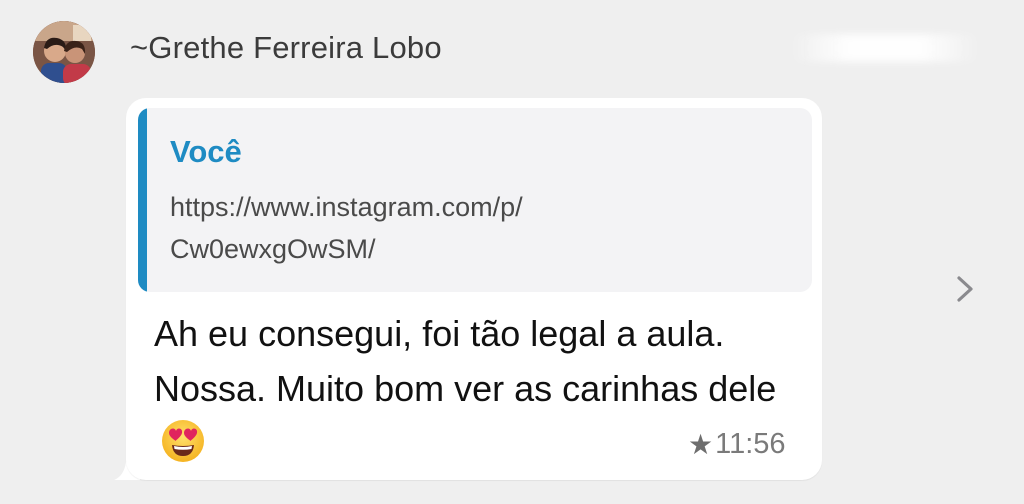 The height and width of the screenshot is (504, 1024). I want to click on avatar, so click(64, 52).